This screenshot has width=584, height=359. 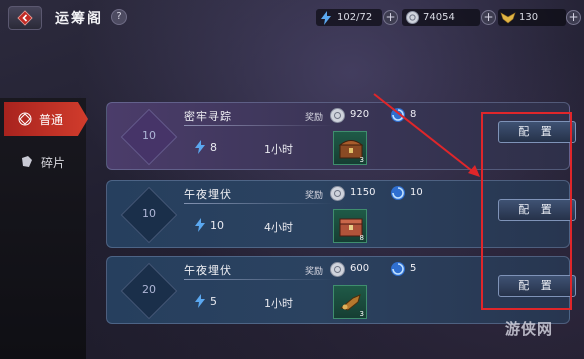 What do you see at coordinates (488, 17) in the screenshot?
I see `add-coin-button: +` at bounding box center [488, 17].